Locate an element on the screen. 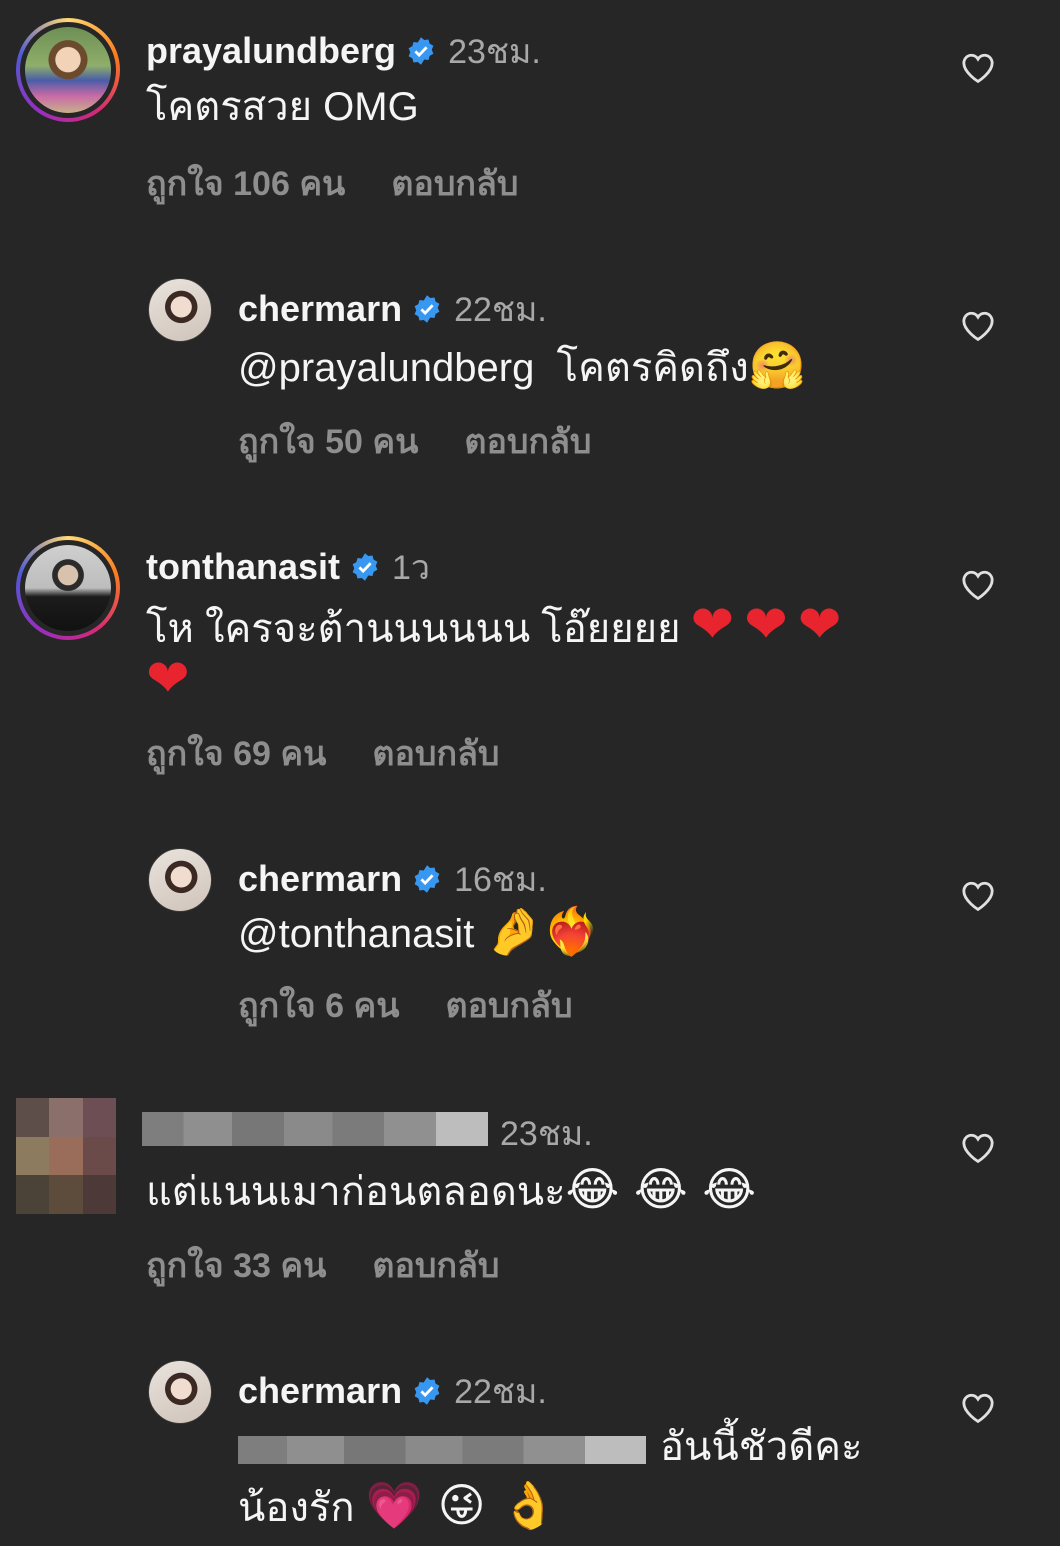 The height and width of the screenshot is (1546, 1060). heart-wink-ok-emoji: 💗 😜 👌 is located at coordinates (461, 1505).